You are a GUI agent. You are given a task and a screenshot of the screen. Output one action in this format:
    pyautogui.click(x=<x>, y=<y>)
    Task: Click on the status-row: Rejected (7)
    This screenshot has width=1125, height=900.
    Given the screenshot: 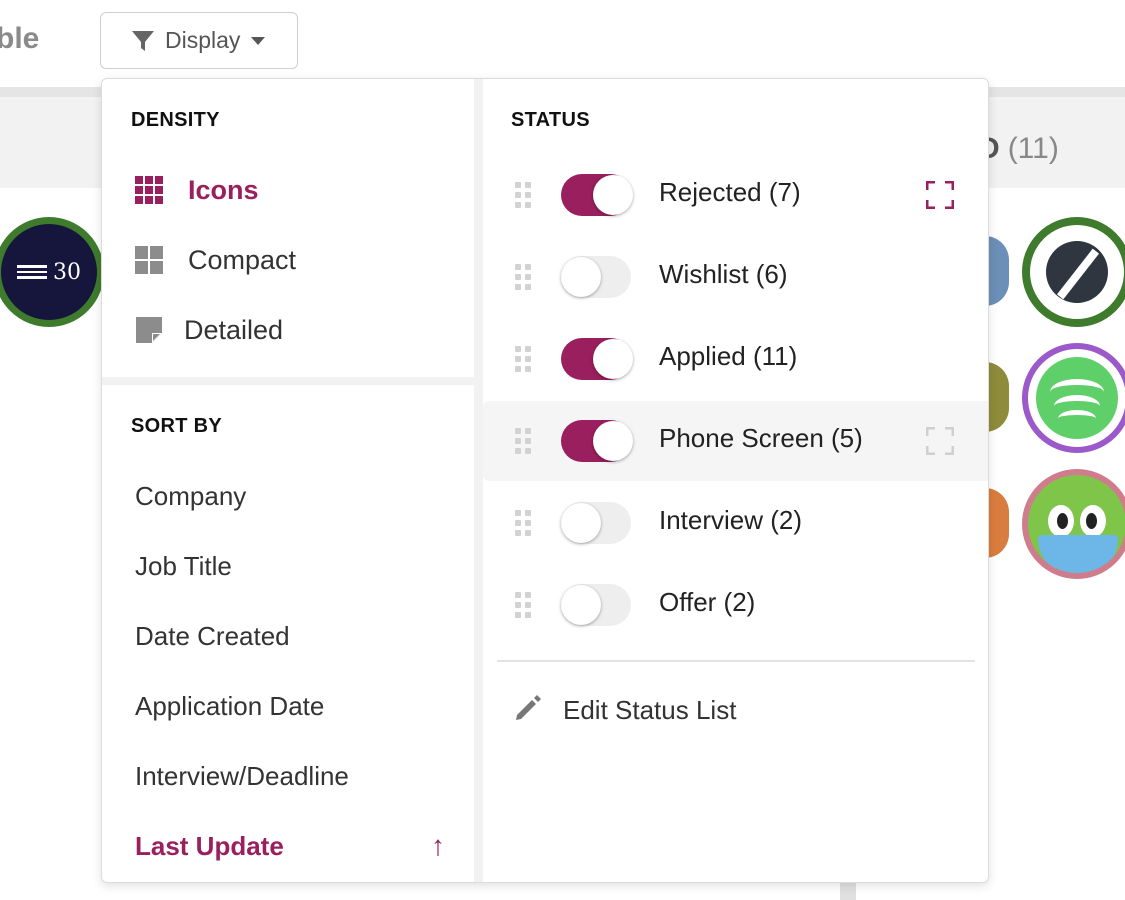 What is the action you would take?
    pyautogui.click(x=735, y=195)
    